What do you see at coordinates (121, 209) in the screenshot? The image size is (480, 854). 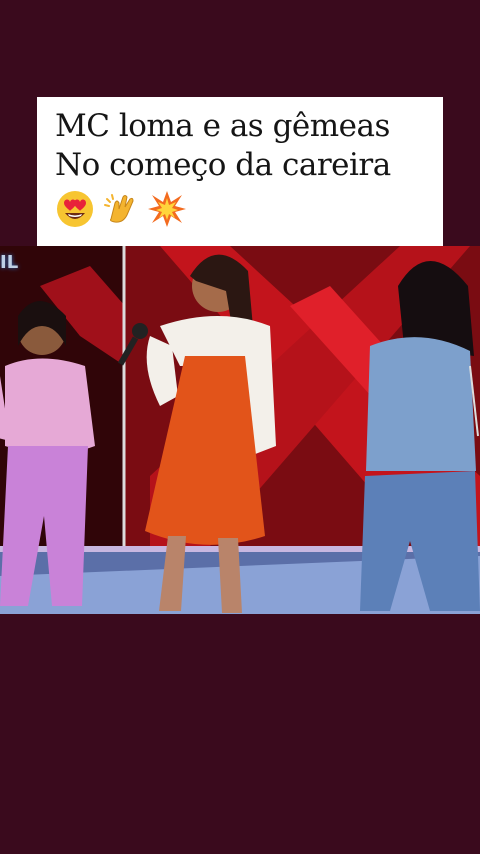 I see `clapping-hands-emoji-icon` at bounding box center [121, 209].